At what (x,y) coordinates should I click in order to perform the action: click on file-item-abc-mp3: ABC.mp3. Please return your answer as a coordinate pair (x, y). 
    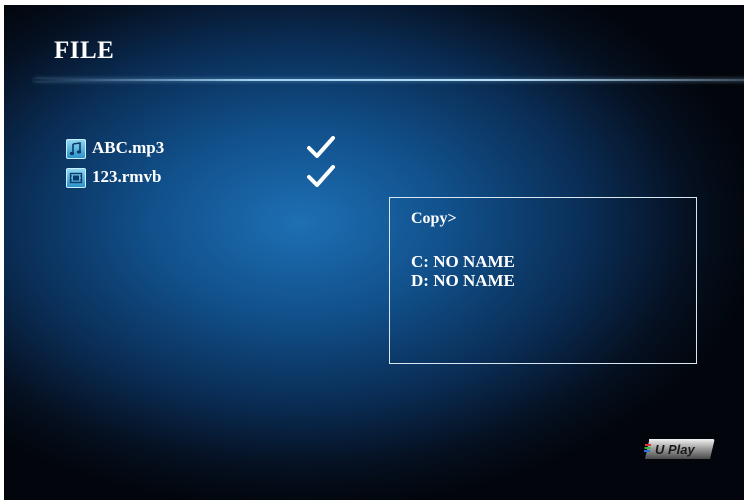
    Looking at the image, I should click on (216, 149).